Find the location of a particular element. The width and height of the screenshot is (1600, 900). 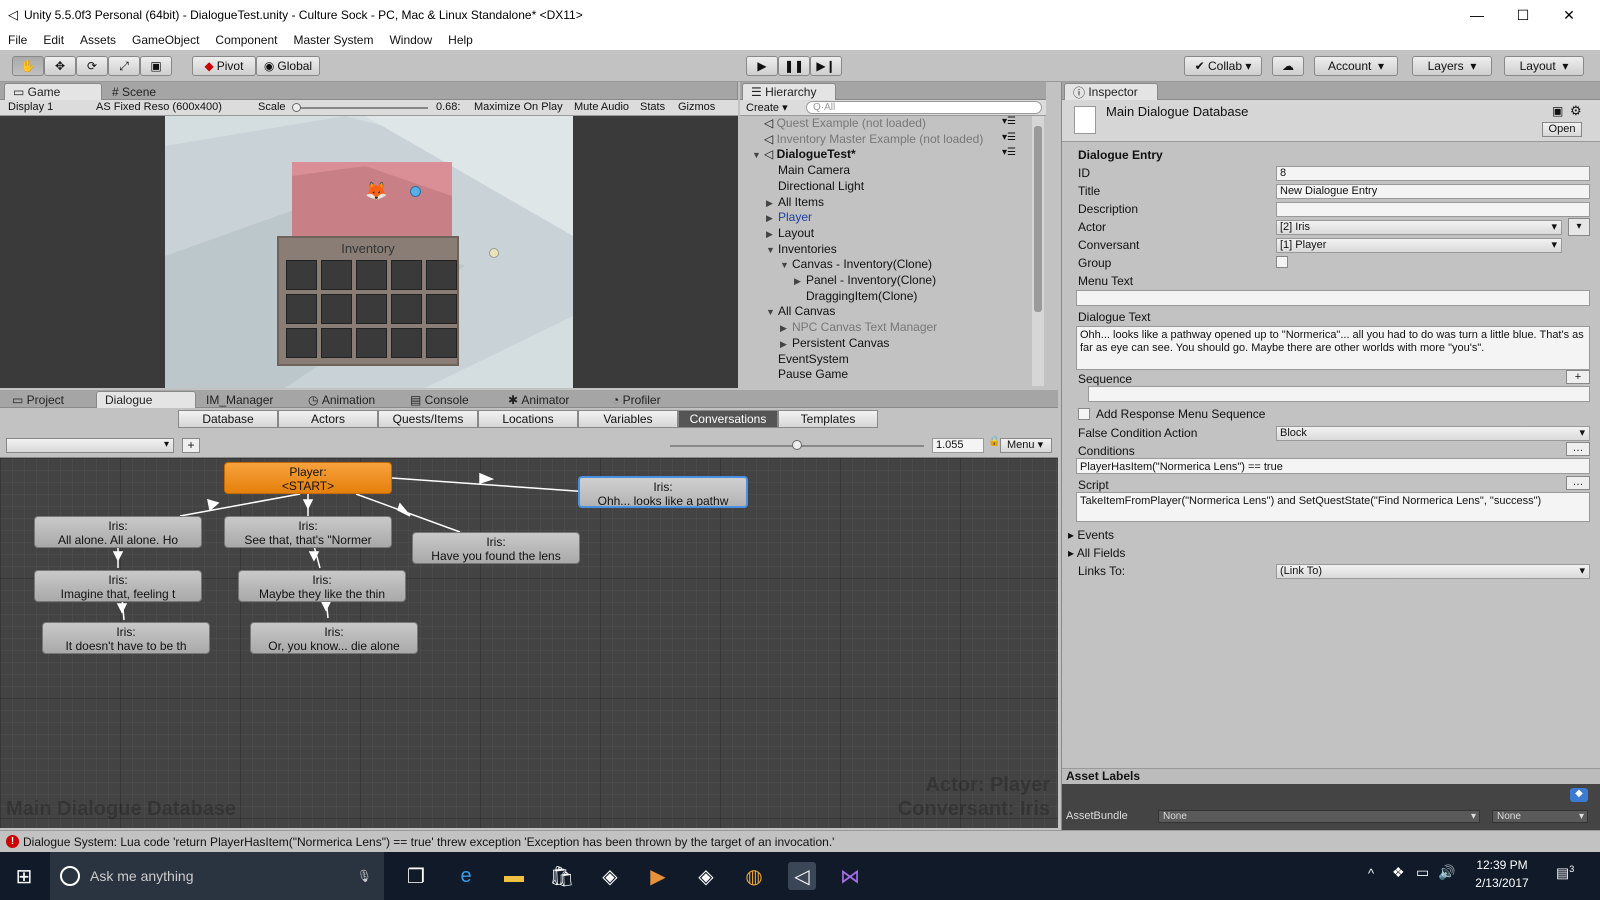

global-button: ◉ Global is located at coordinates (288, 66).